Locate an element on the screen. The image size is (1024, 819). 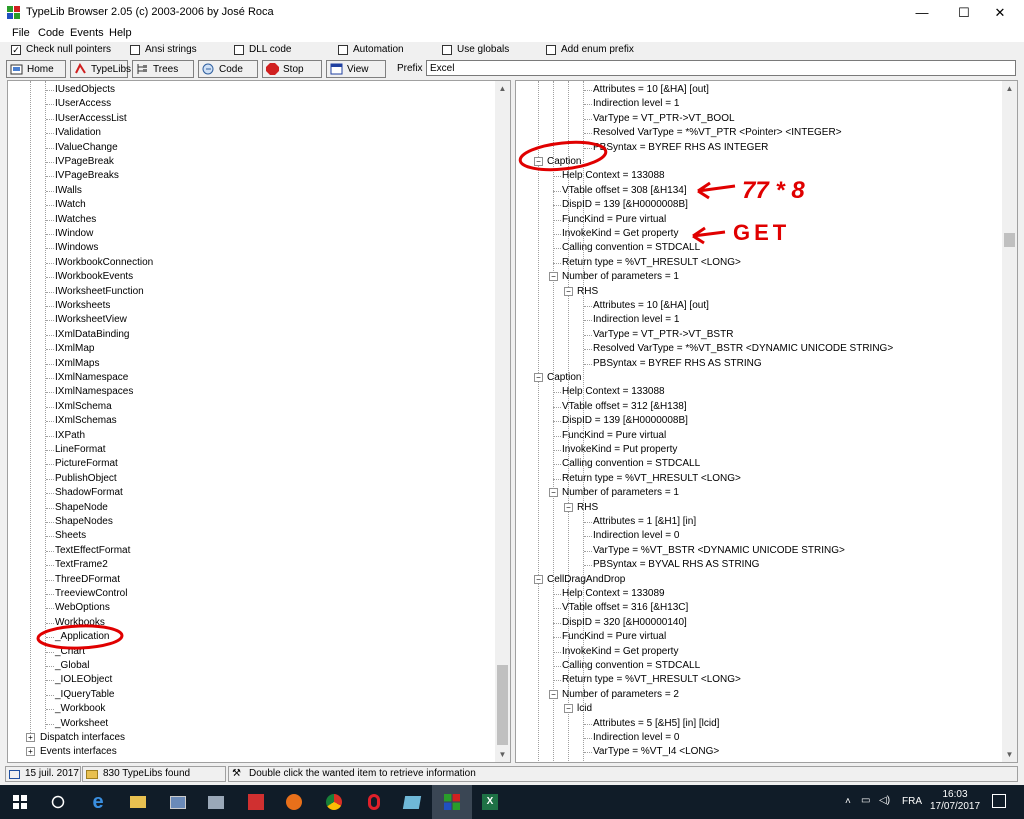
tree-item-interface: _Workbook is located at coordinates (80, 709).